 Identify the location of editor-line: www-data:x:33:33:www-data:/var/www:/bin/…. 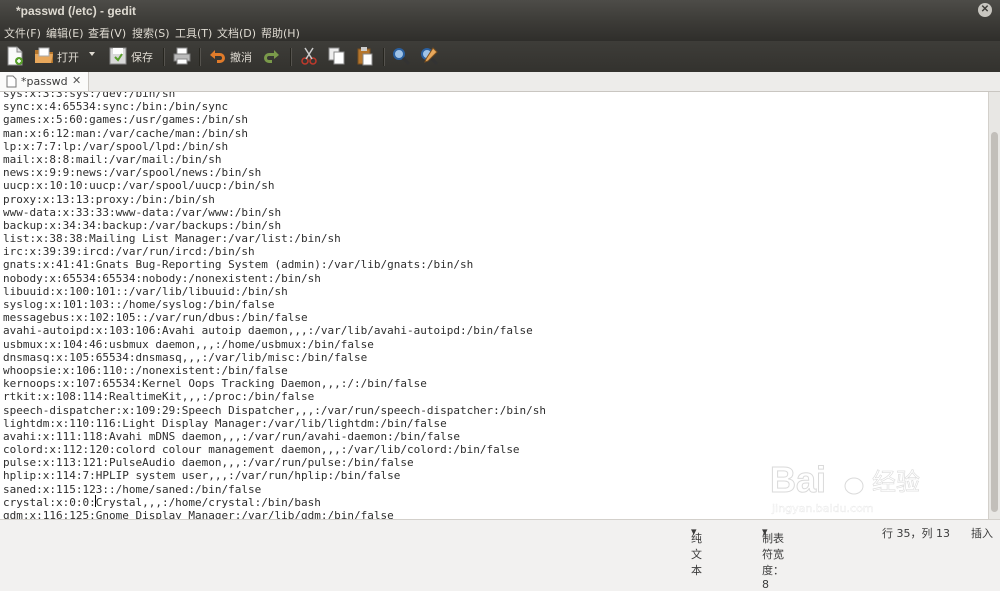
(142, 212).